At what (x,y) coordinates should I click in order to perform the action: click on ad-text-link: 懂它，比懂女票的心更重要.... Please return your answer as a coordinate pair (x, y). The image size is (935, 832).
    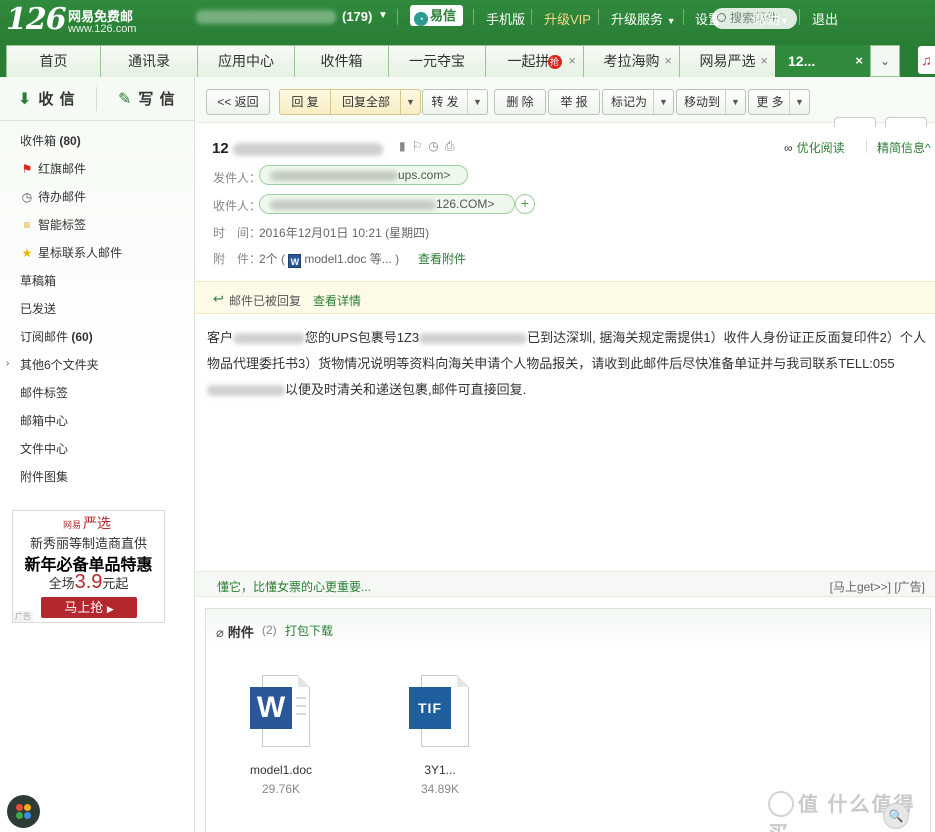
    Looking at the image, I should click on (294, 586).